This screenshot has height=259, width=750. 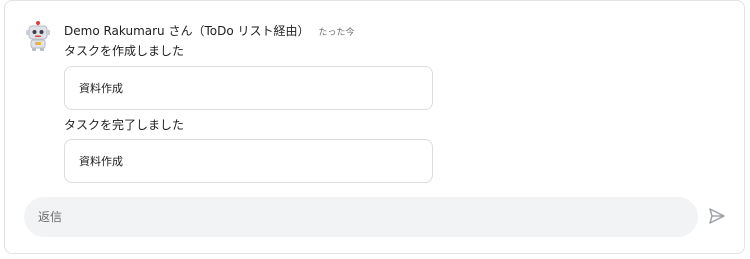 I want to click on sender-name: Demo Rakumaru さん（ToDo リスト経由）, so click(x=187, y=31).